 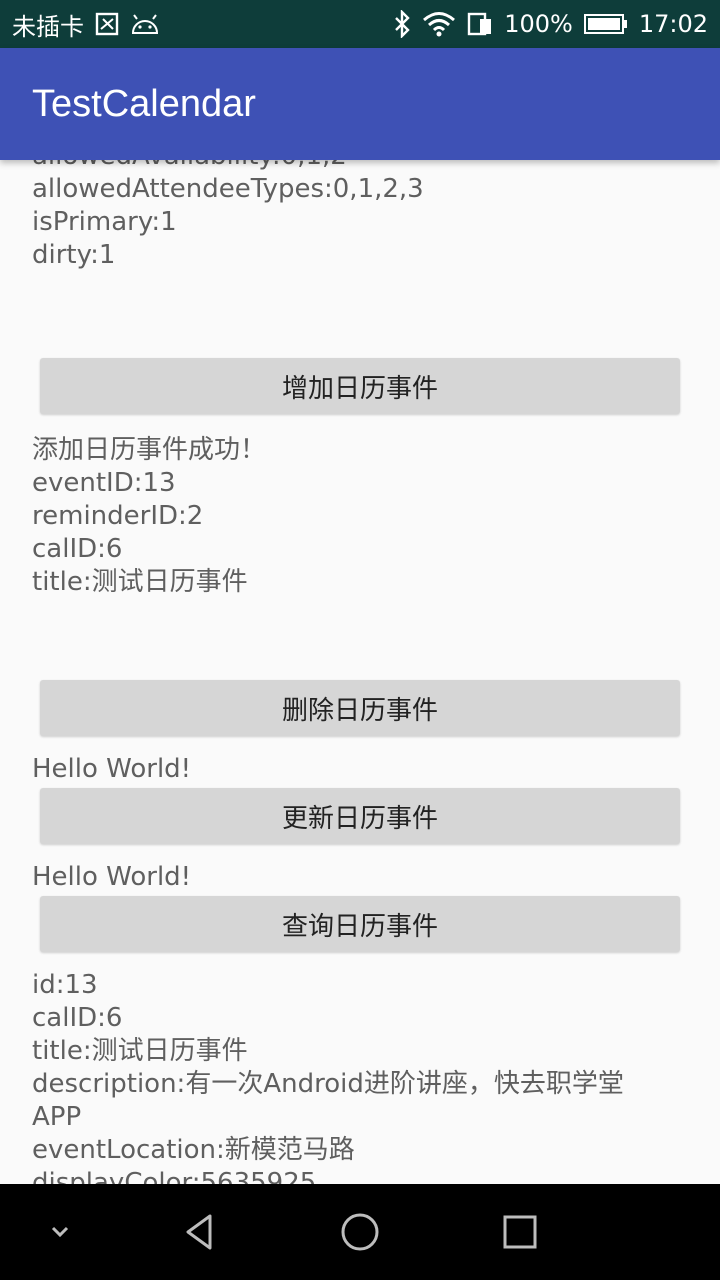 What do you see at coordinates (144, 103) in the screenshot?
I see `app-title: TestCalendar` at bounding box center [144, 103].